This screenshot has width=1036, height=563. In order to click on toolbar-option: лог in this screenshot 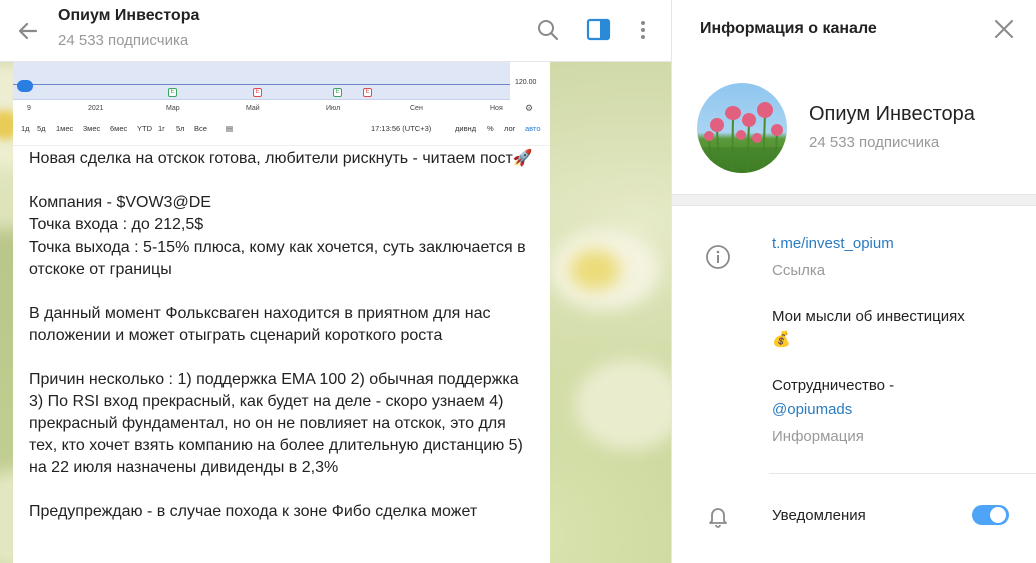, I will do `click(510, 128)`.